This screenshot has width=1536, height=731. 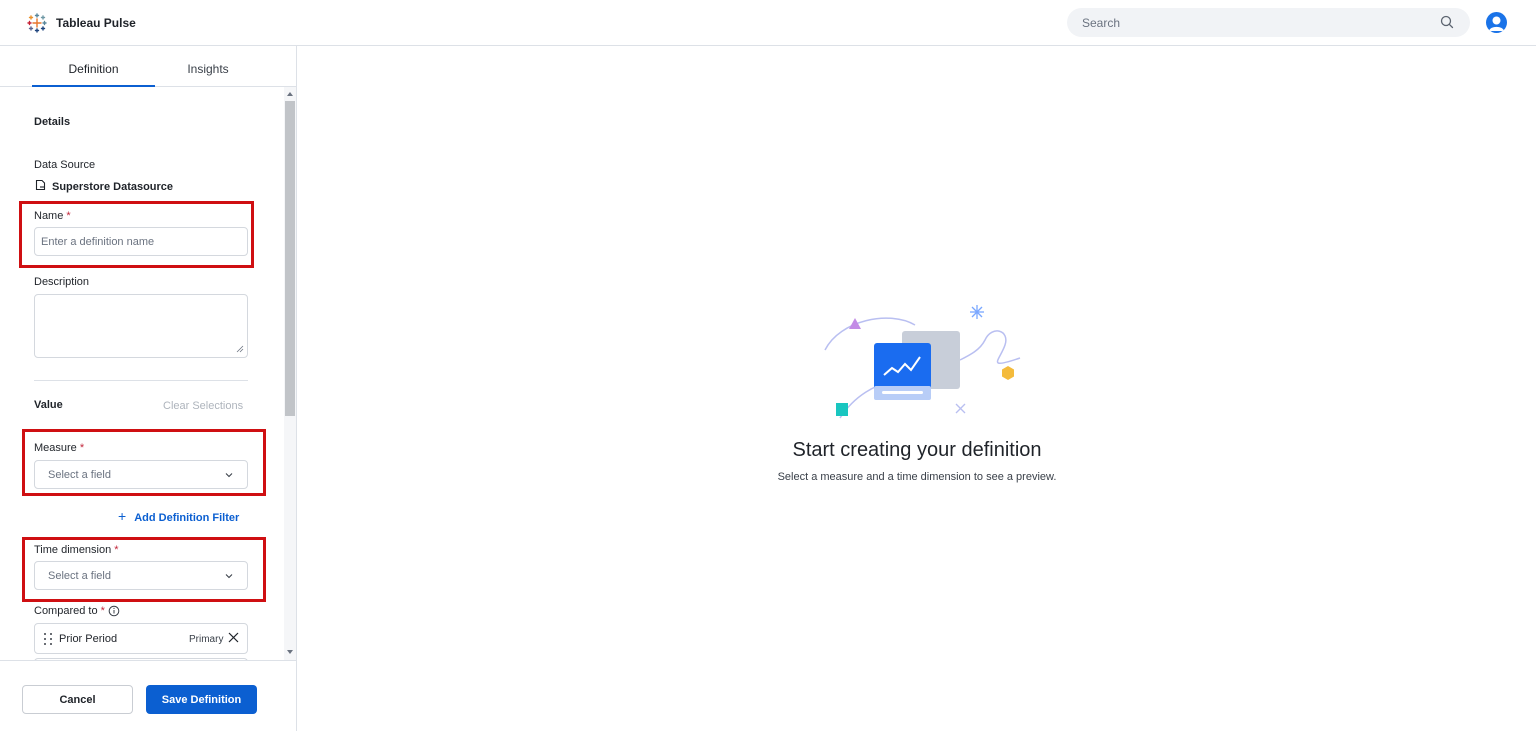 I want to click on empty-state-title: Start creating your definition, so click(x=917, y=450).